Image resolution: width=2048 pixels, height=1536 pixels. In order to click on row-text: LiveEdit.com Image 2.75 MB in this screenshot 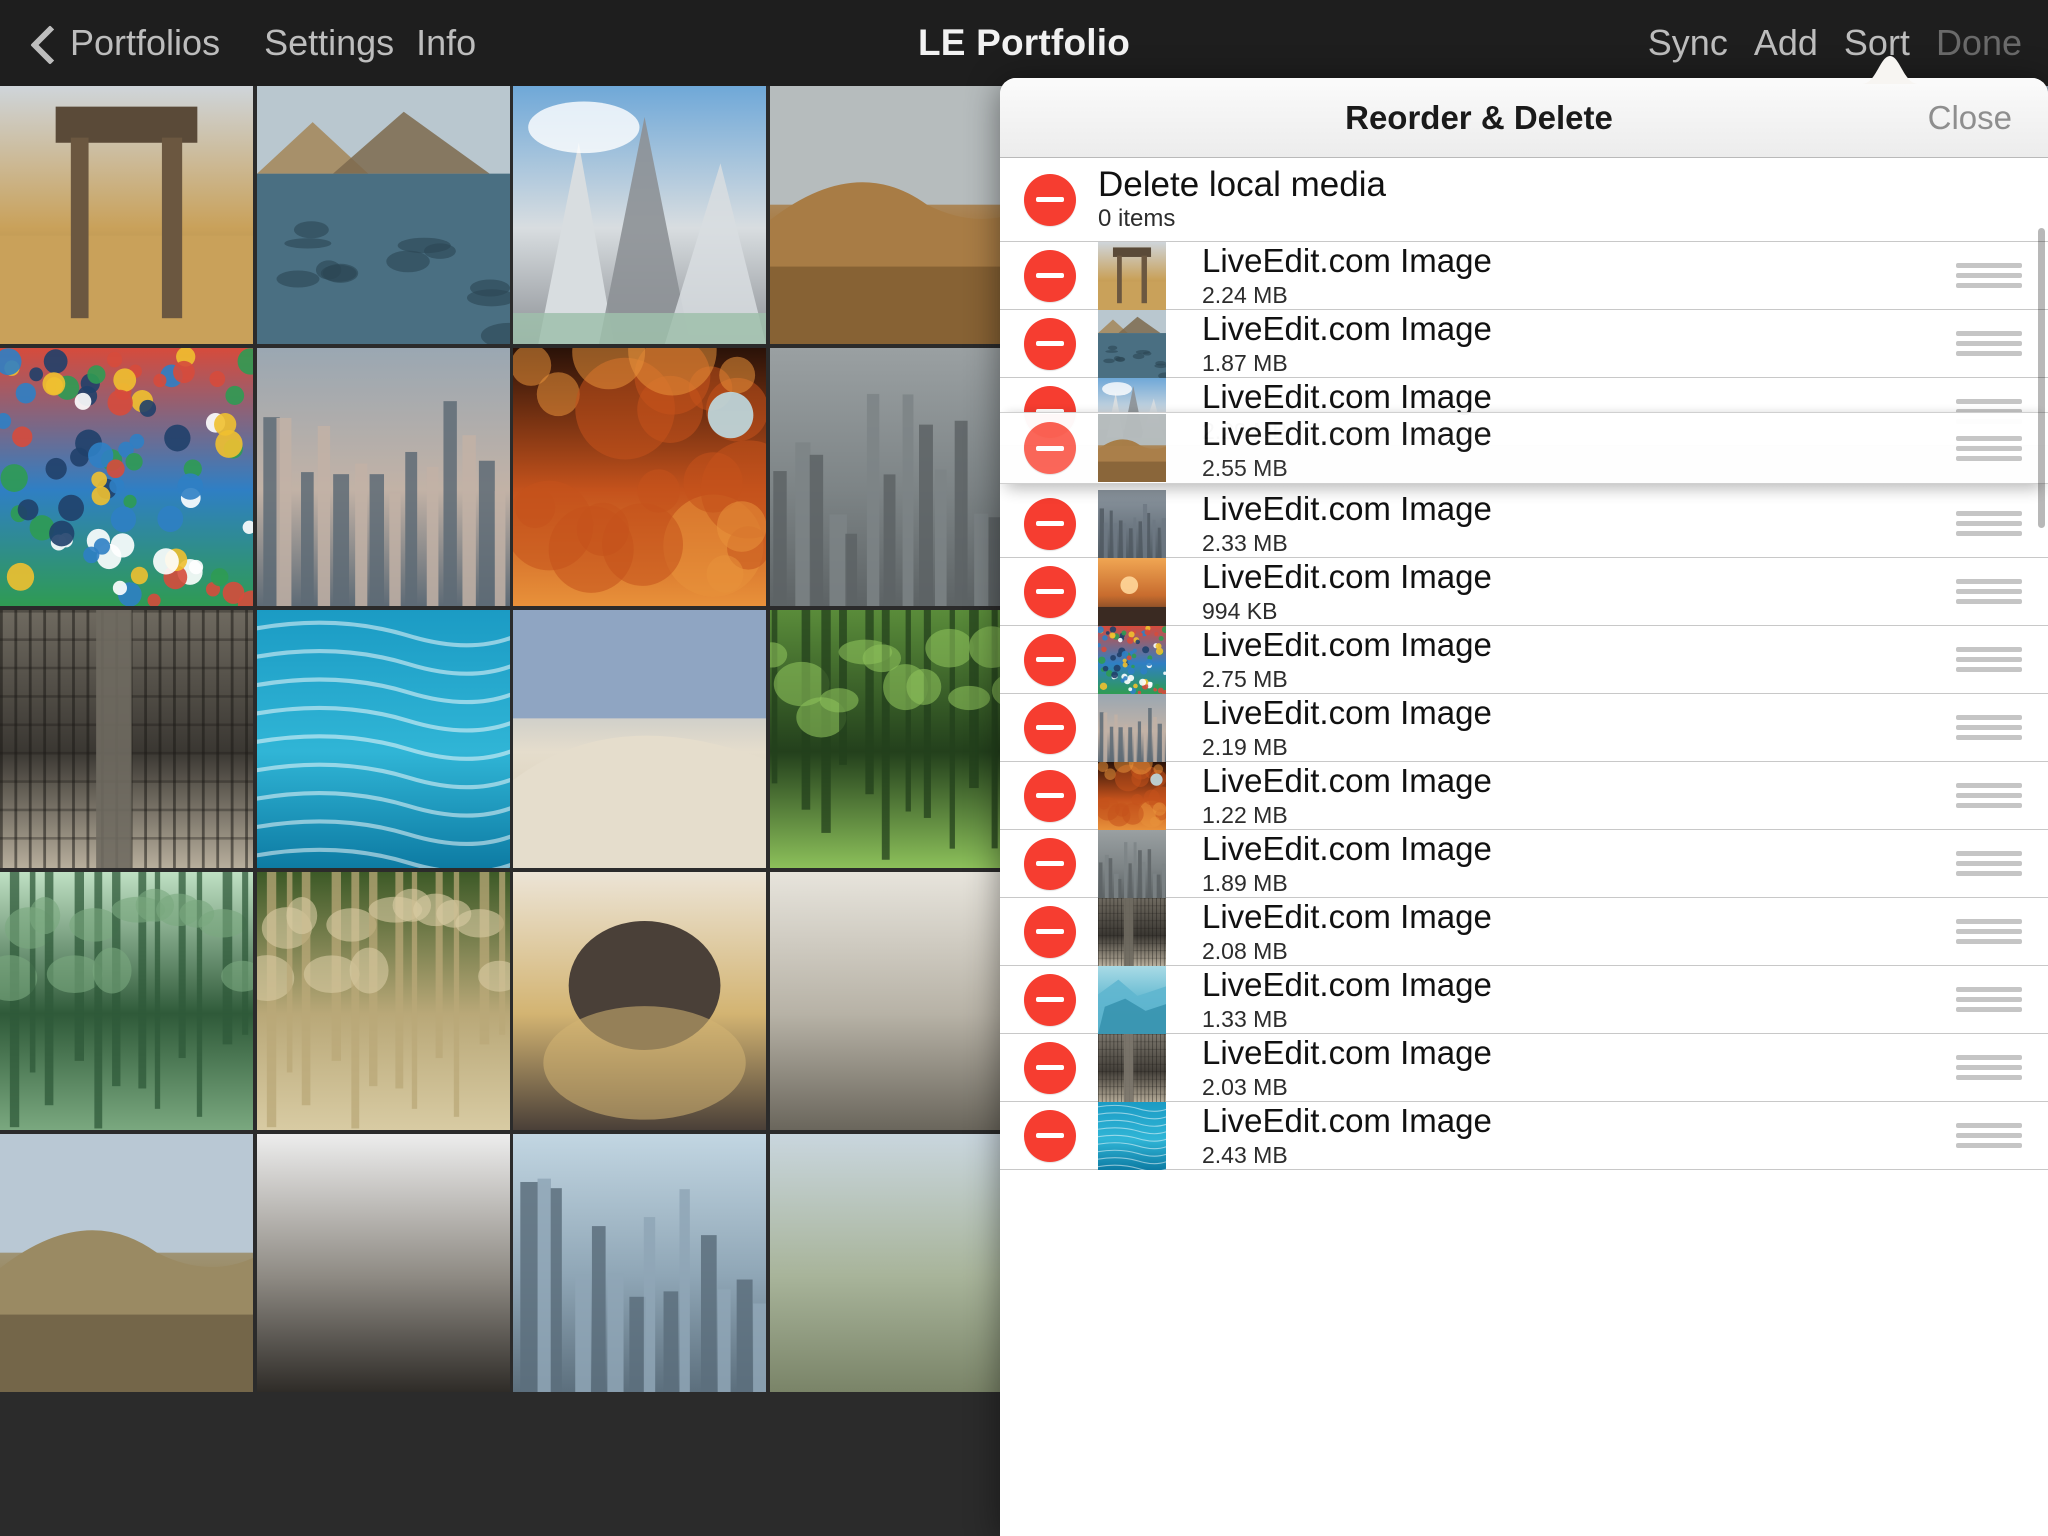, I will do `click(1561, 659)`.